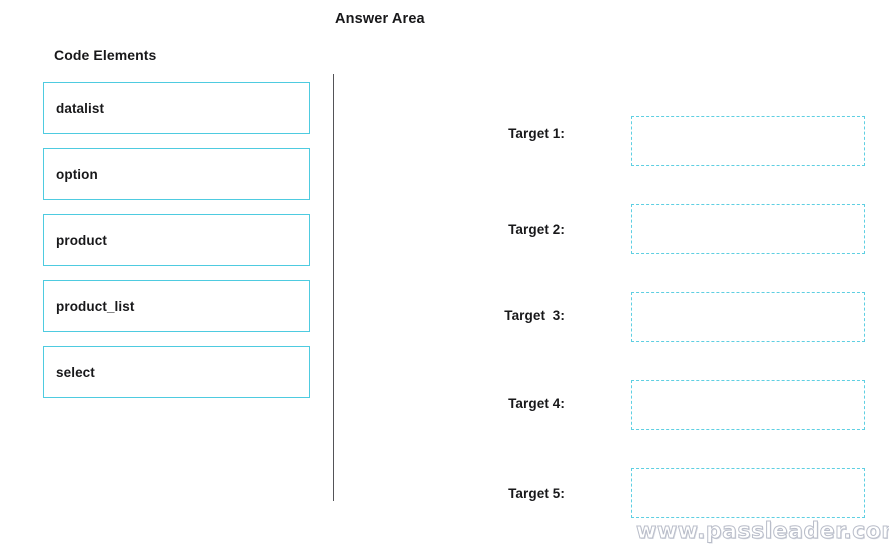  Describe the element at coordinates (176, 240) in the screenshot. I see `code-element-tile-product: product` at that location.